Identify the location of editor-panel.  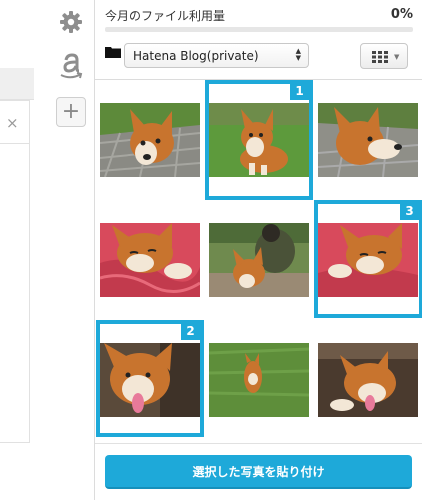
(15, 271).